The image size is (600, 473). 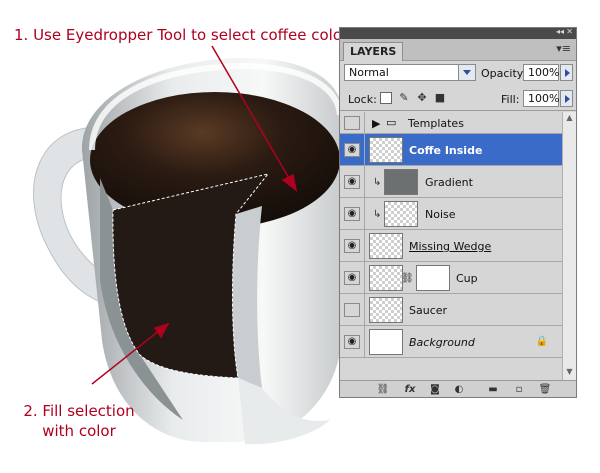 I want to click on layer-row-cup: ◉ ⛓ Cup, so click(x=451, y=278).